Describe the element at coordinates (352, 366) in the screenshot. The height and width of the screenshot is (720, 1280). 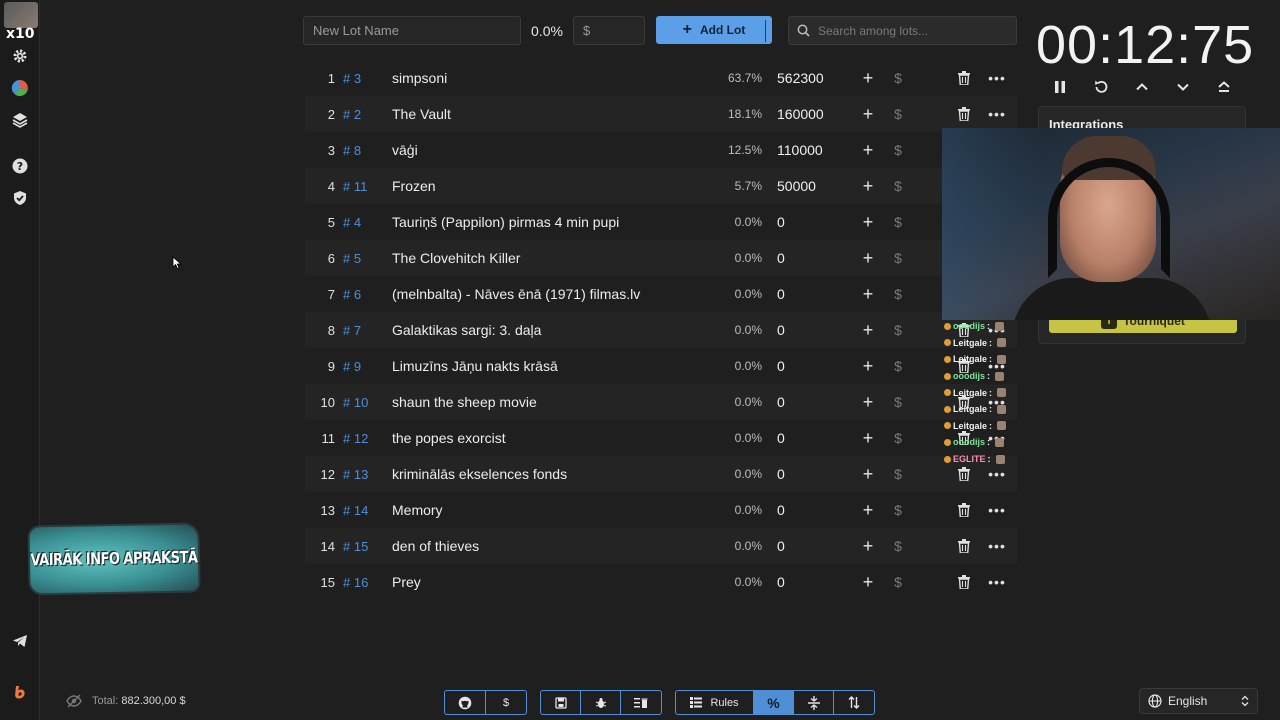
I see `lot-id-link: # 9` at that location.